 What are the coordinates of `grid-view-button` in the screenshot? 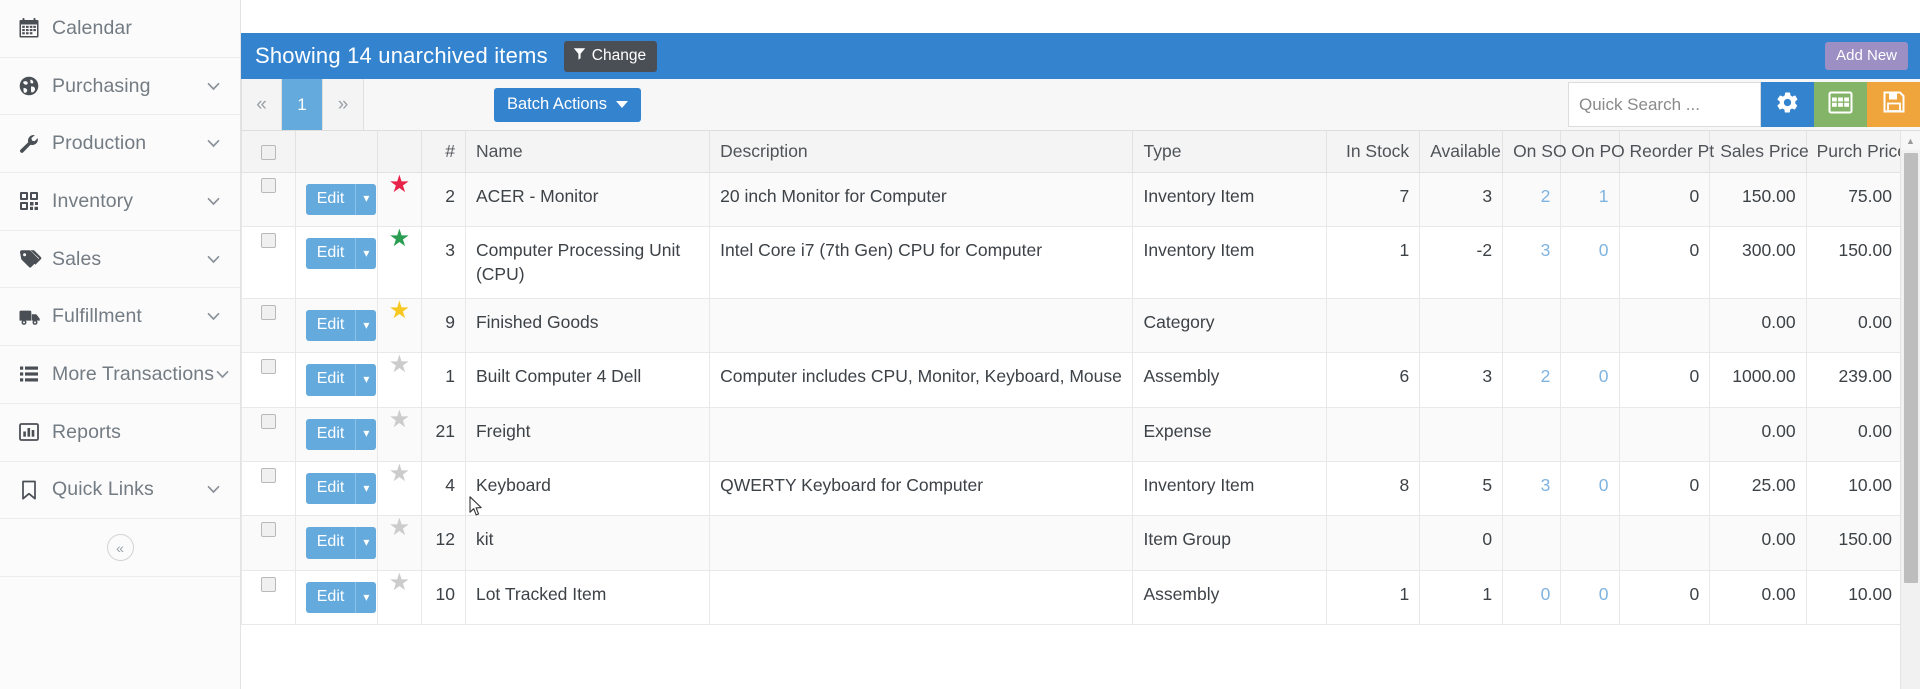 It's located at (1840, 104).